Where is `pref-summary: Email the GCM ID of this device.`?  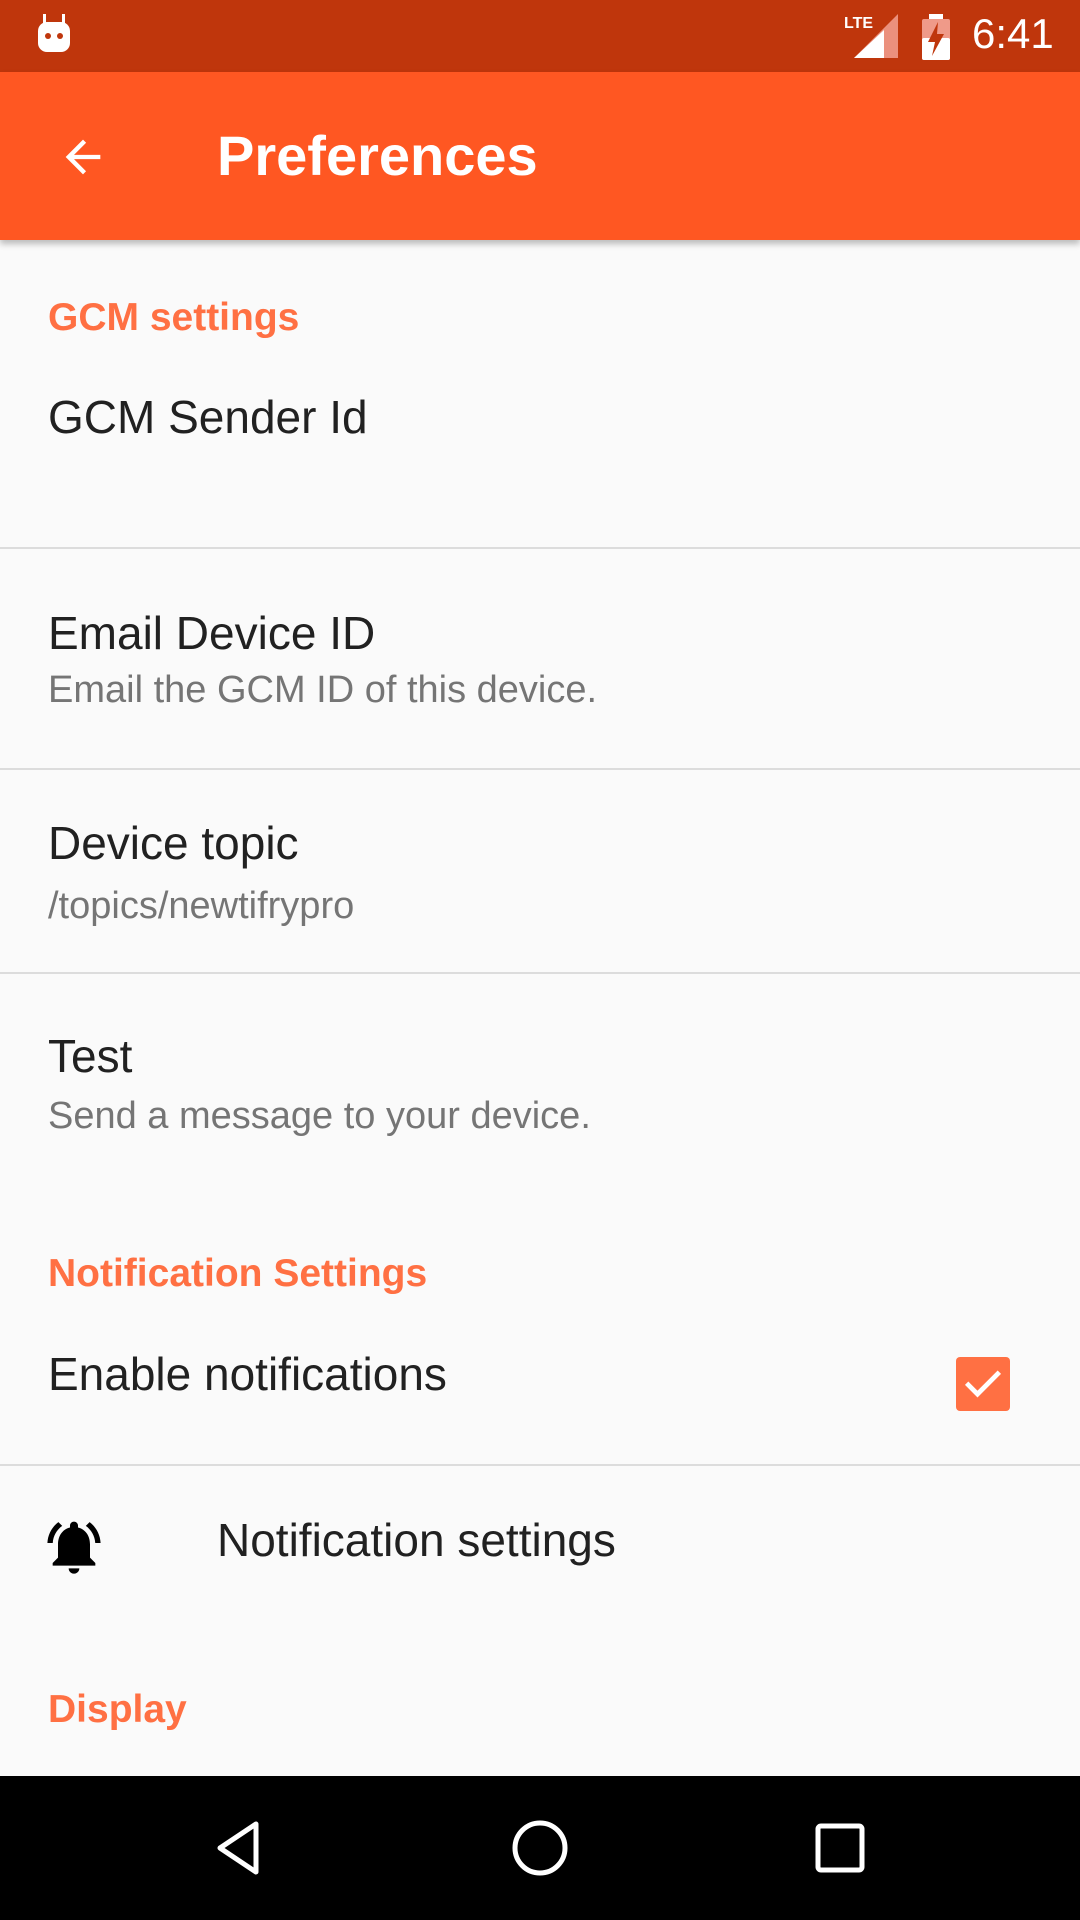
pref-summary: Email the GCM ID of this device. is located at coordinates (323, 690).